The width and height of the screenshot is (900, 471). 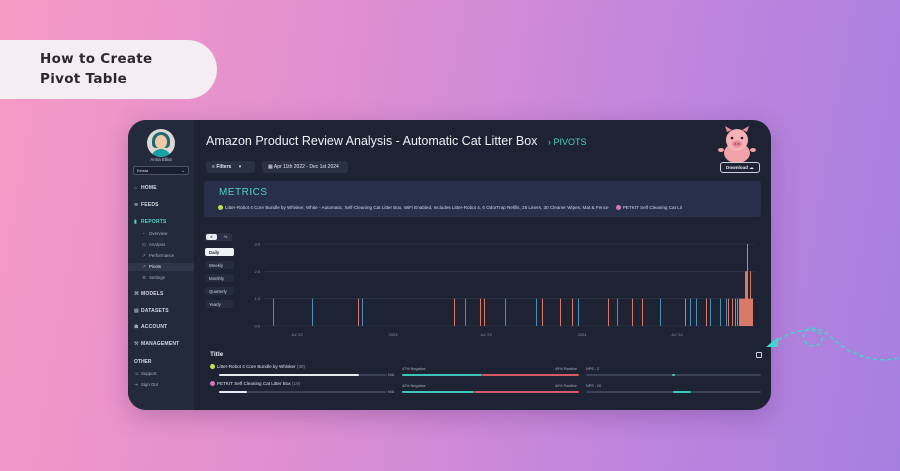 What do you see at coordinates (594, 386) in the screenshot?
I see `nps-label: NPS : 20` at bounding box center [594, 386].